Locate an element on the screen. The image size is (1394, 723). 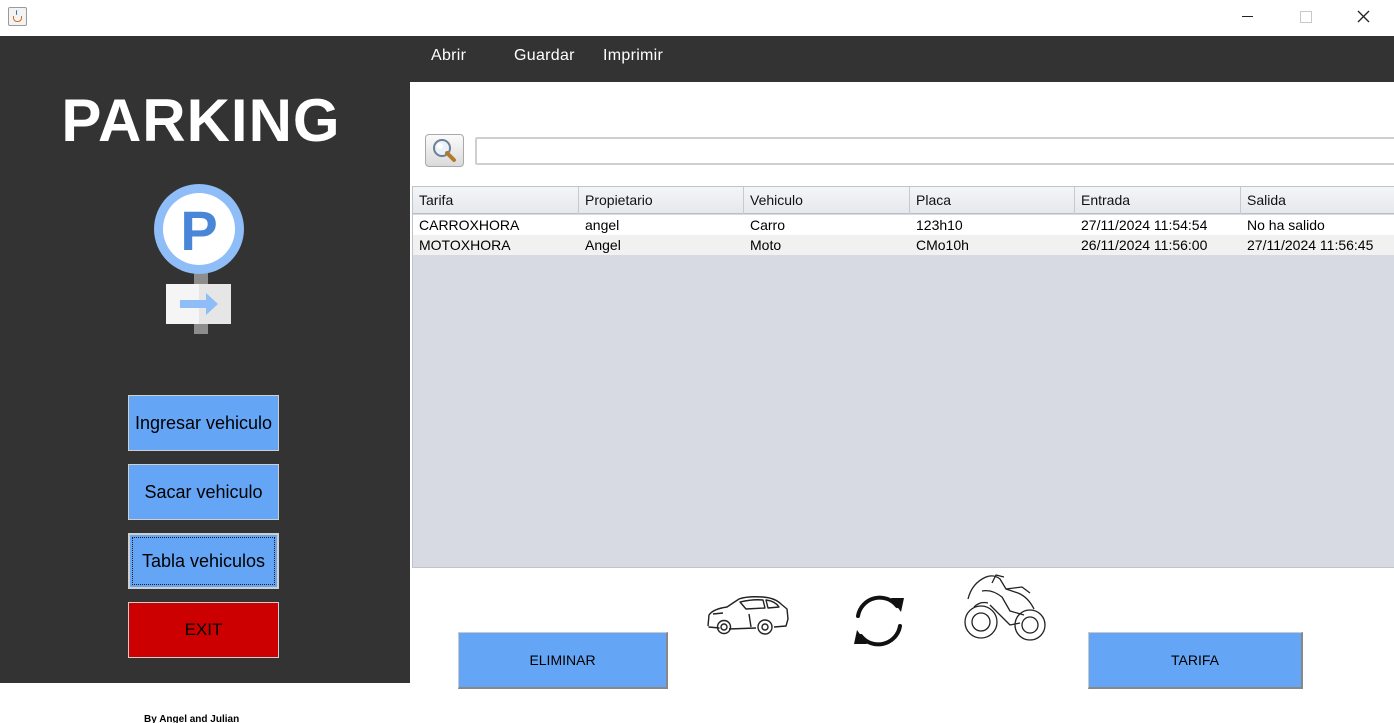
motorcycle-icon is located at coordinates (1006, 611).